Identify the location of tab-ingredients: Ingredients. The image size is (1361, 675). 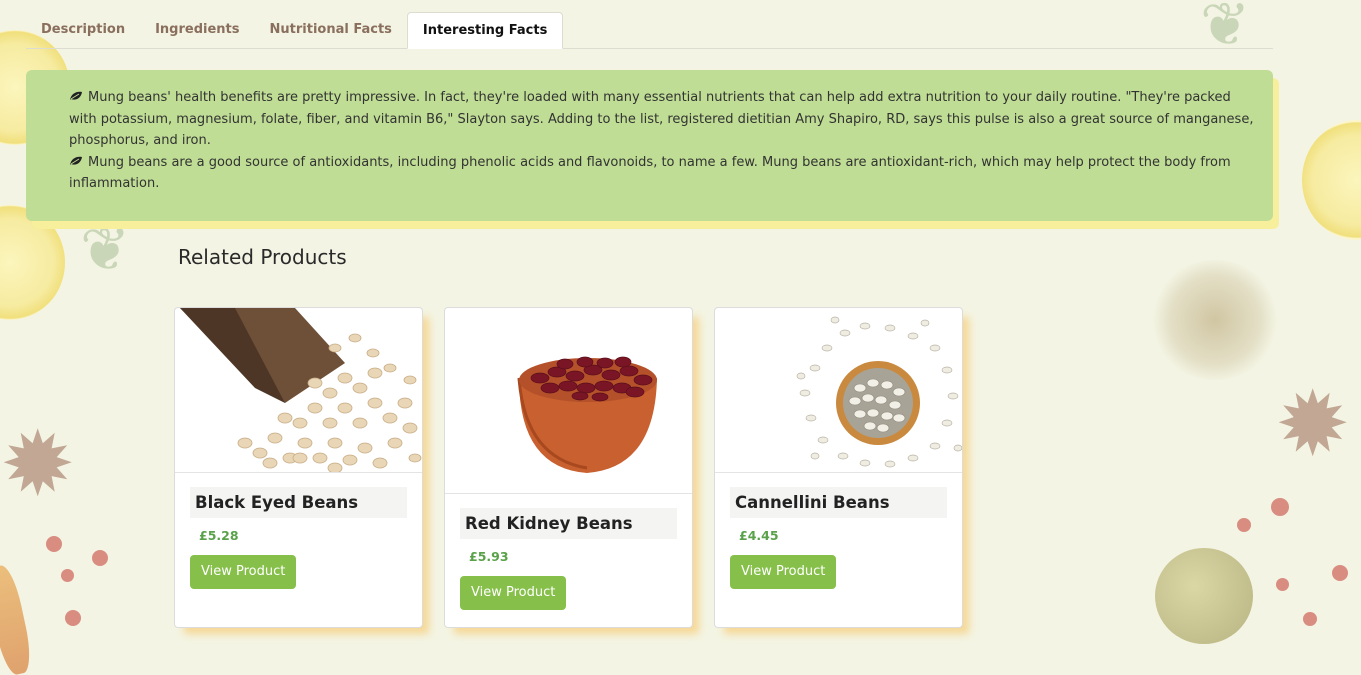
(197, 30).